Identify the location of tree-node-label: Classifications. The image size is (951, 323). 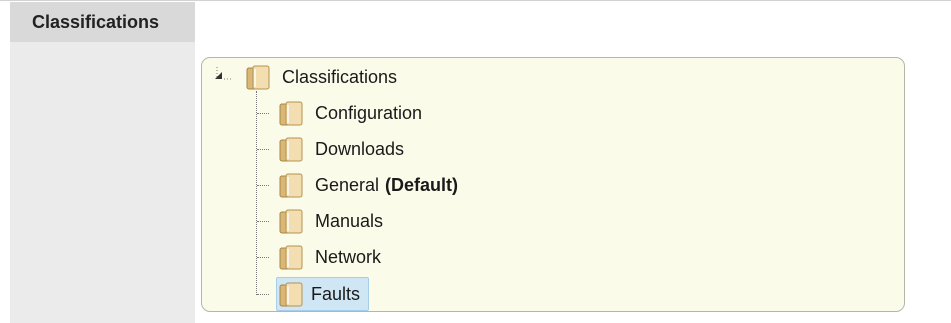
(340, 76).